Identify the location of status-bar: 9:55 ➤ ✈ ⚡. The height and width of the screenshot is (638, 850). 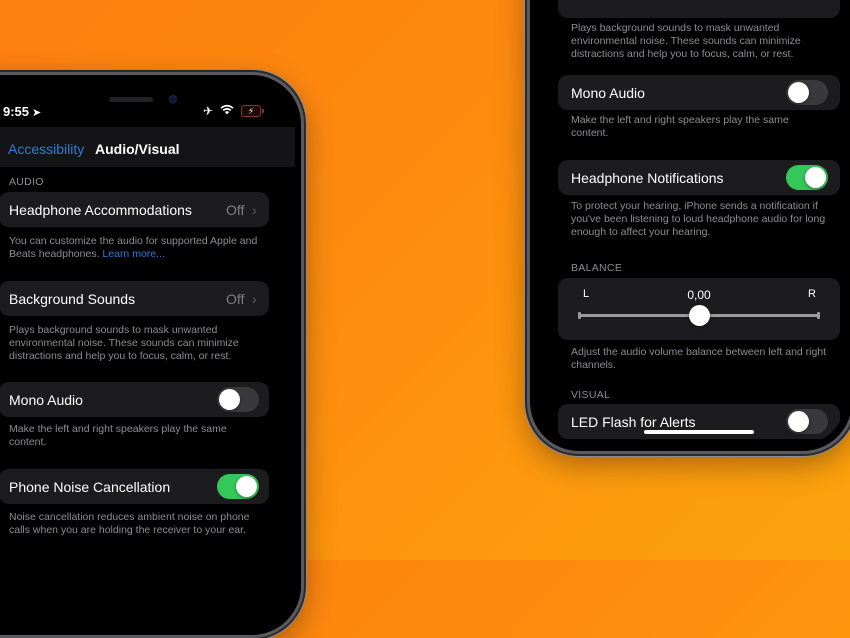
(144, 112).